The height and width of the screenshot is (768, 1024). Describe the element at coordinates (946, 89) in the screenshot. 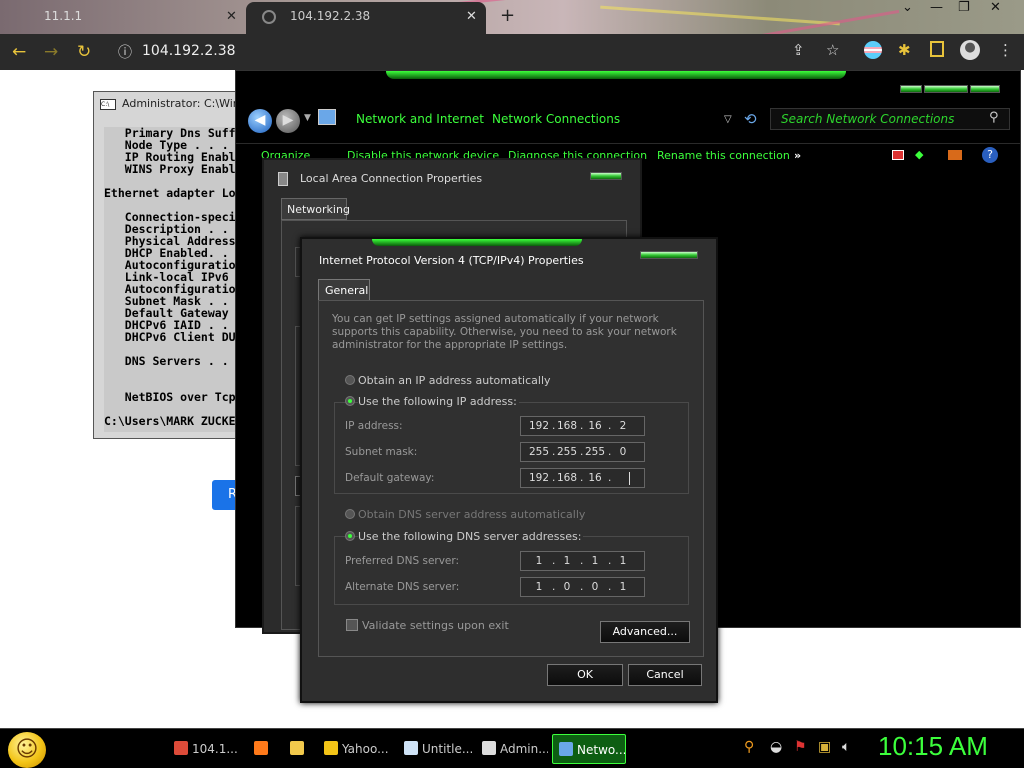

I see `maximize-button` at that location.